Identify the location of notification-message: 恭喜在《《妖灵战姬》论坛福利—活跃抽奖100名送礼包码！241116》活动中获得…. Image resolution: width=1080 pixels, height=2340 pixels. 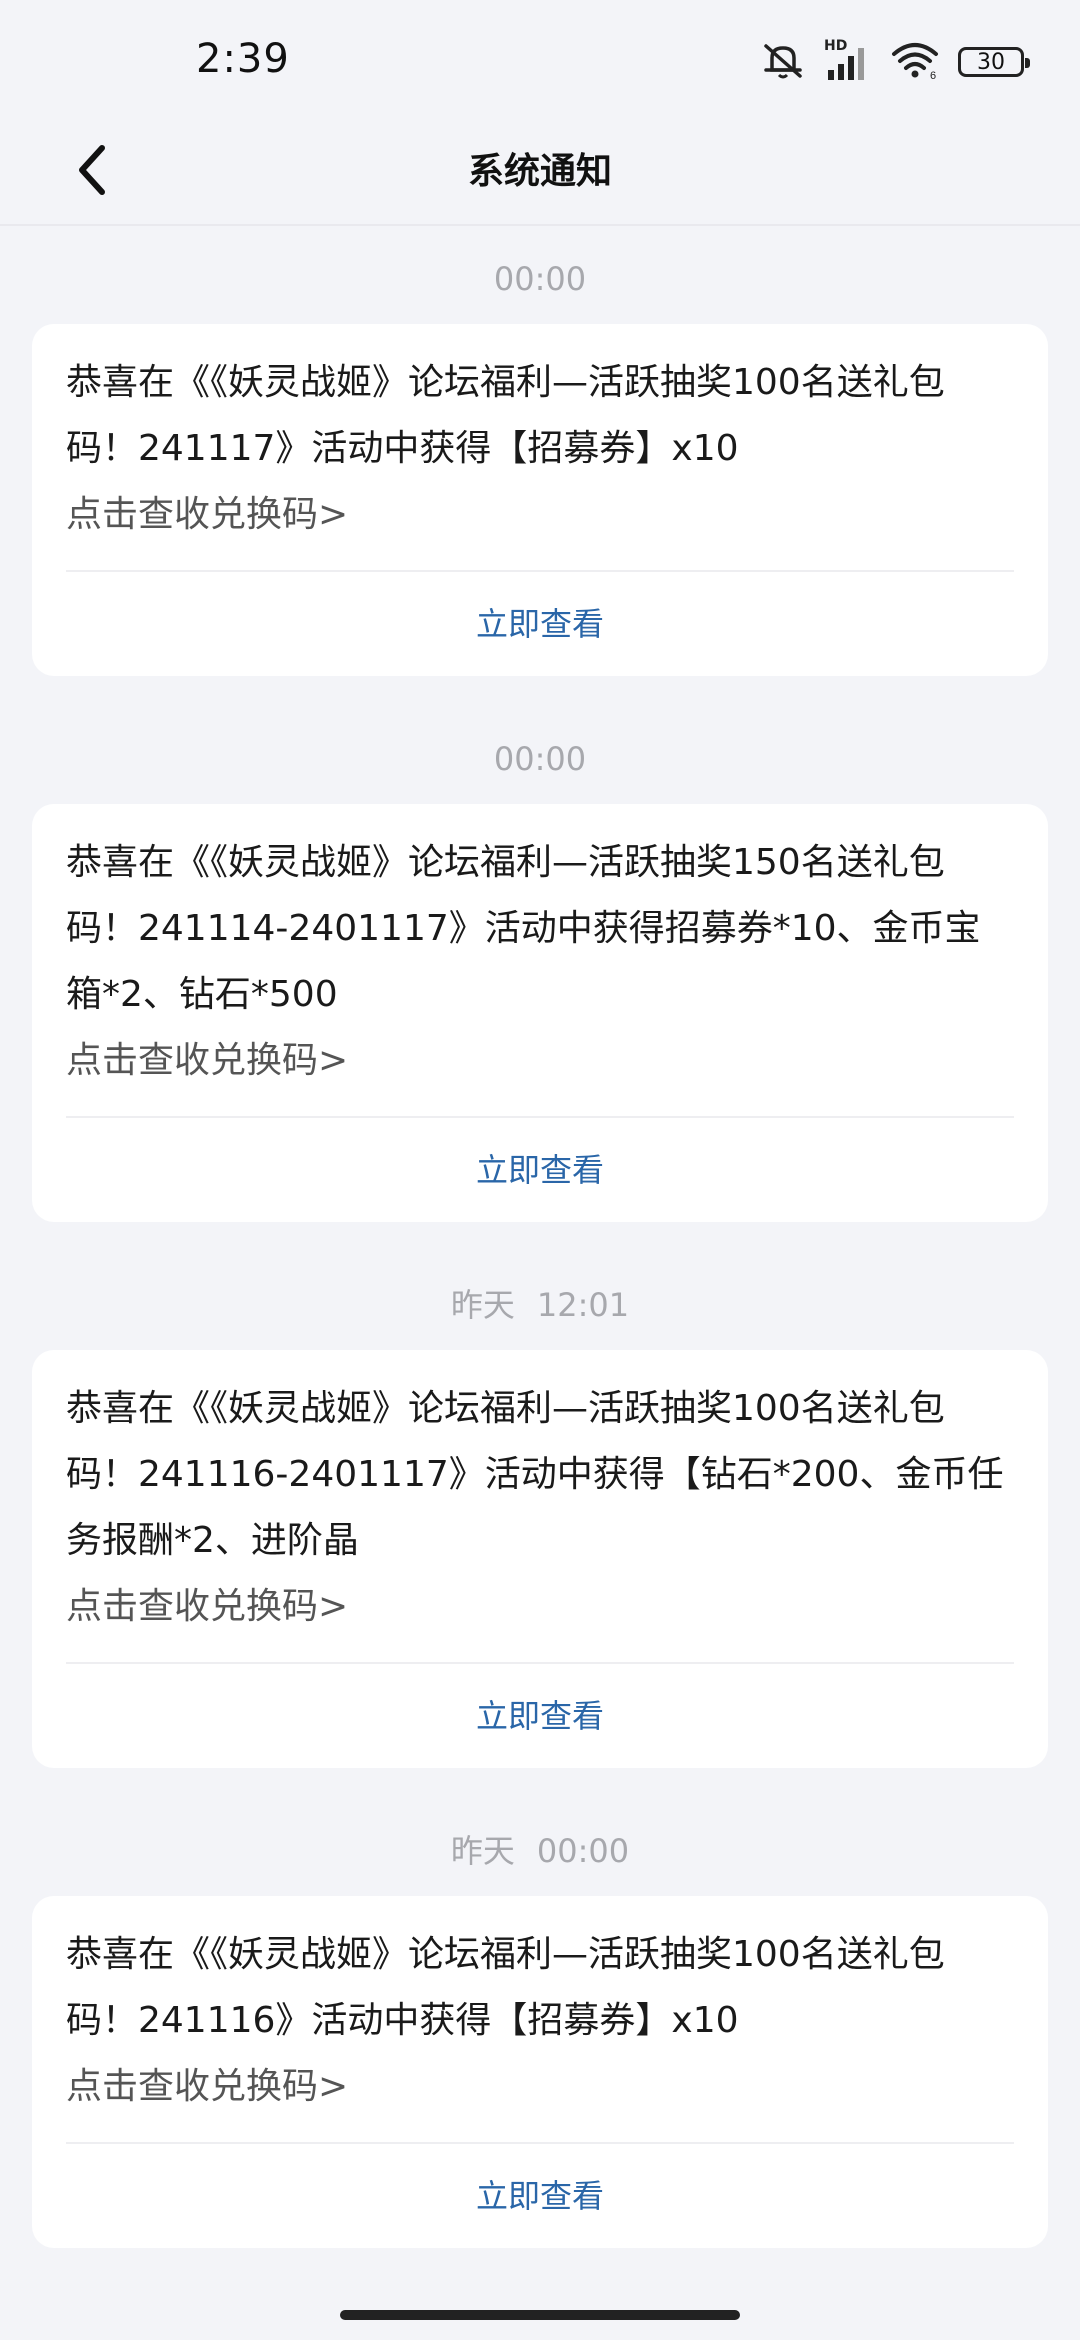
(505, 1987).